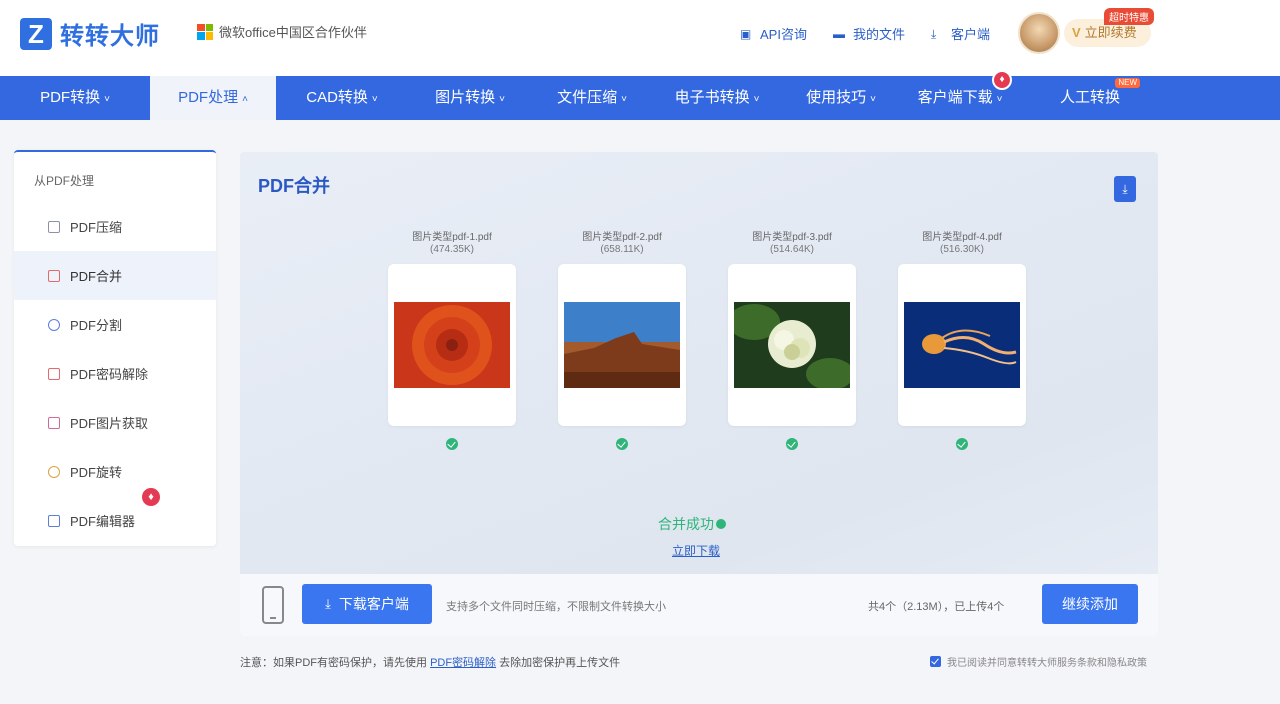  Describe the element at coordinates (463, 663) in the screenshot. I see `unlock-pdf-link: PDF密码解除` at that location.